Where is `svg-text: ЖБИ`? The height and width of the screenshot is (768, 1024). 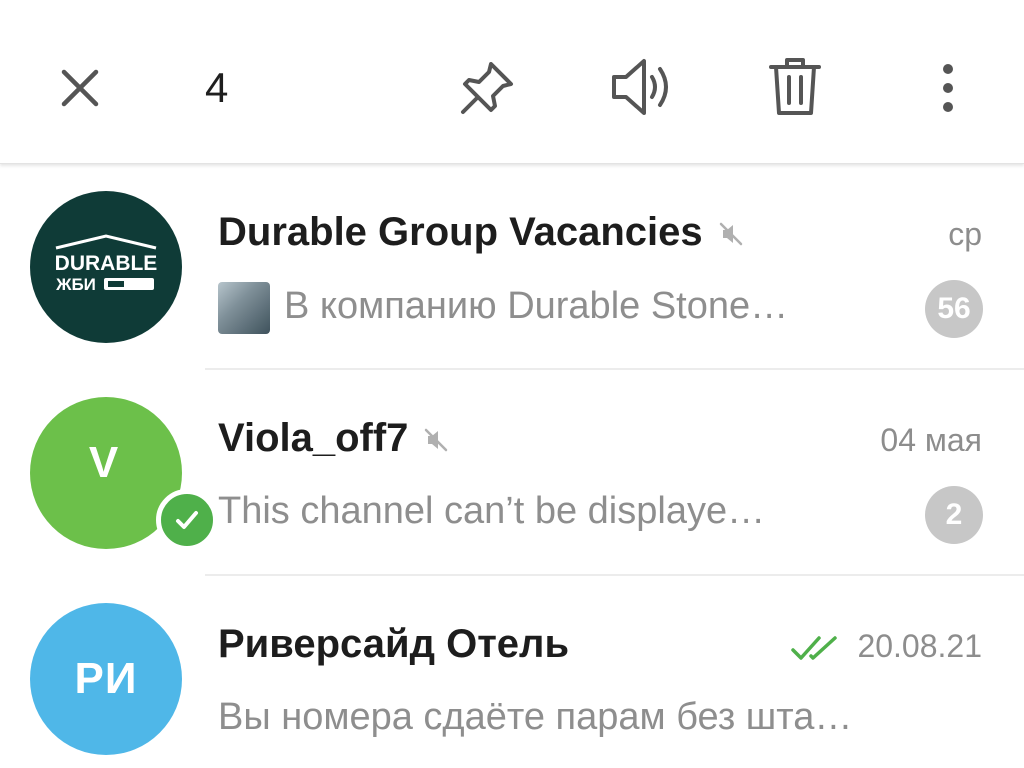 svg-text: ЖБИ is located at coordinates (75, 284).